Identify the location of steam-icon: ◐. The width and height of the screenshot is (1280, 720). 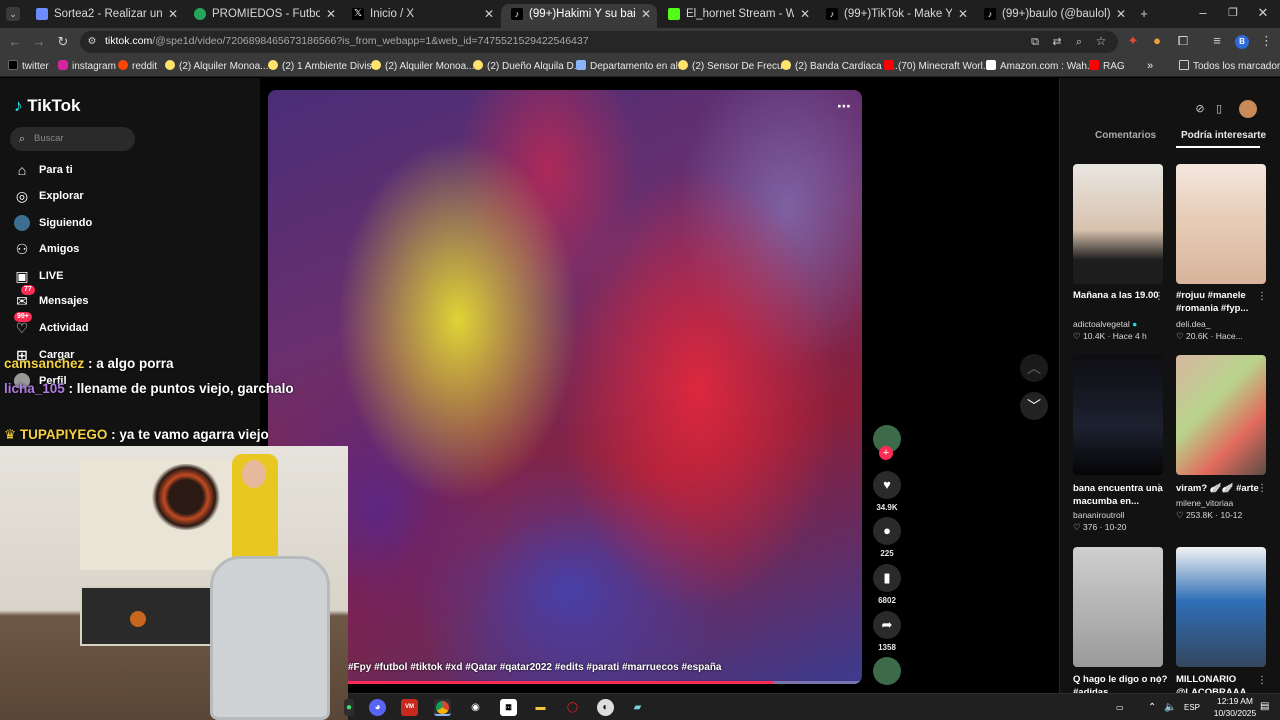
(605, 707).